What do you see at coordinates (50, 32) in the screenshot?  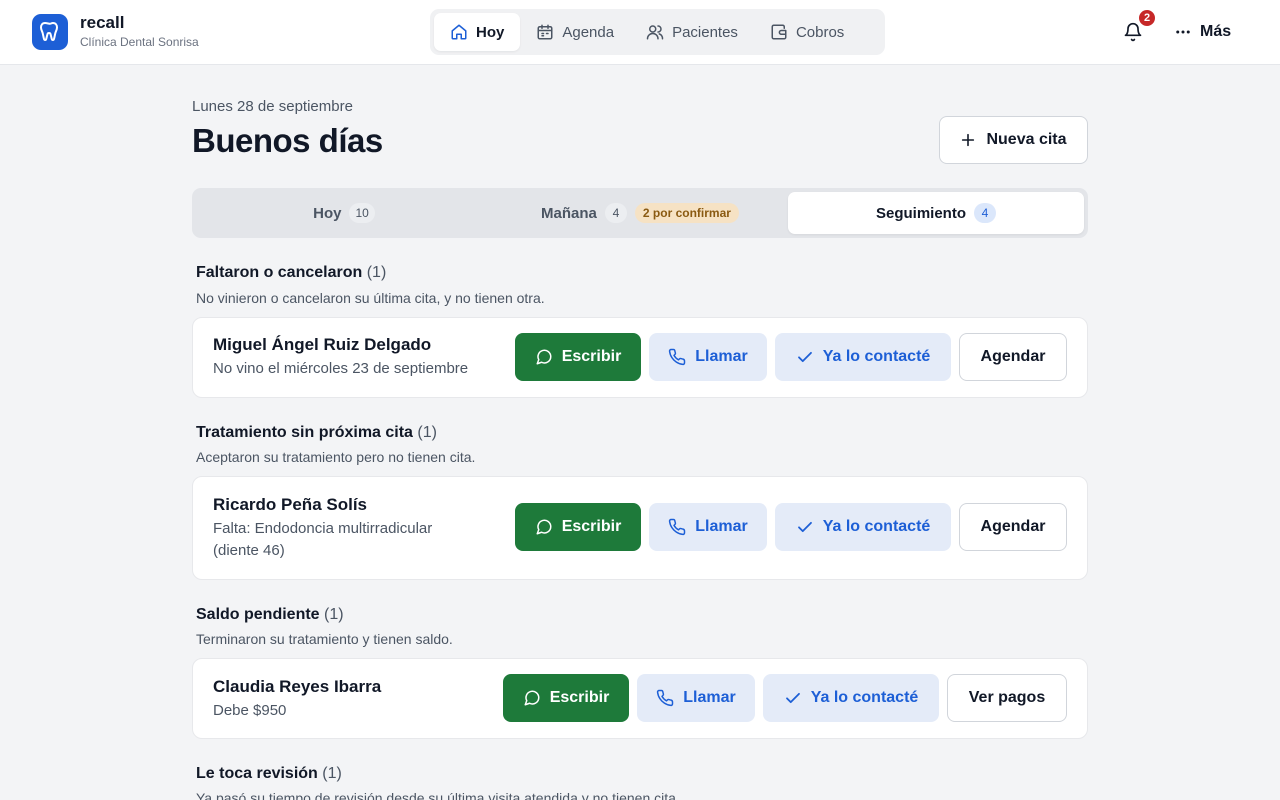 I see `tooth-icon` at bounding box center [50, 32].